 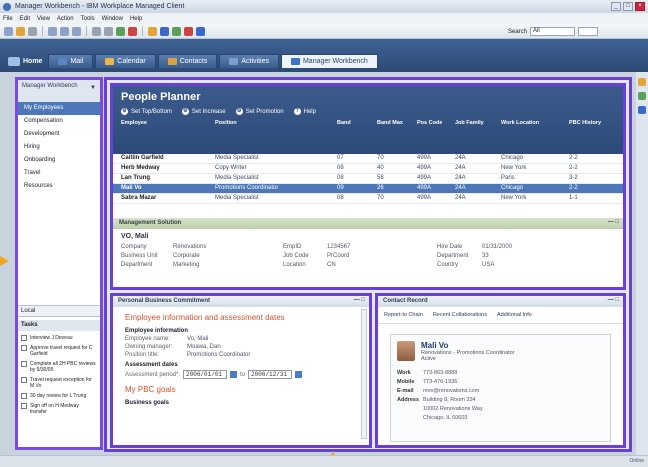 What do you see at coordinates (642, 110) in the screenshot?
I see `feed-icon` at bounding box center [642, 110].